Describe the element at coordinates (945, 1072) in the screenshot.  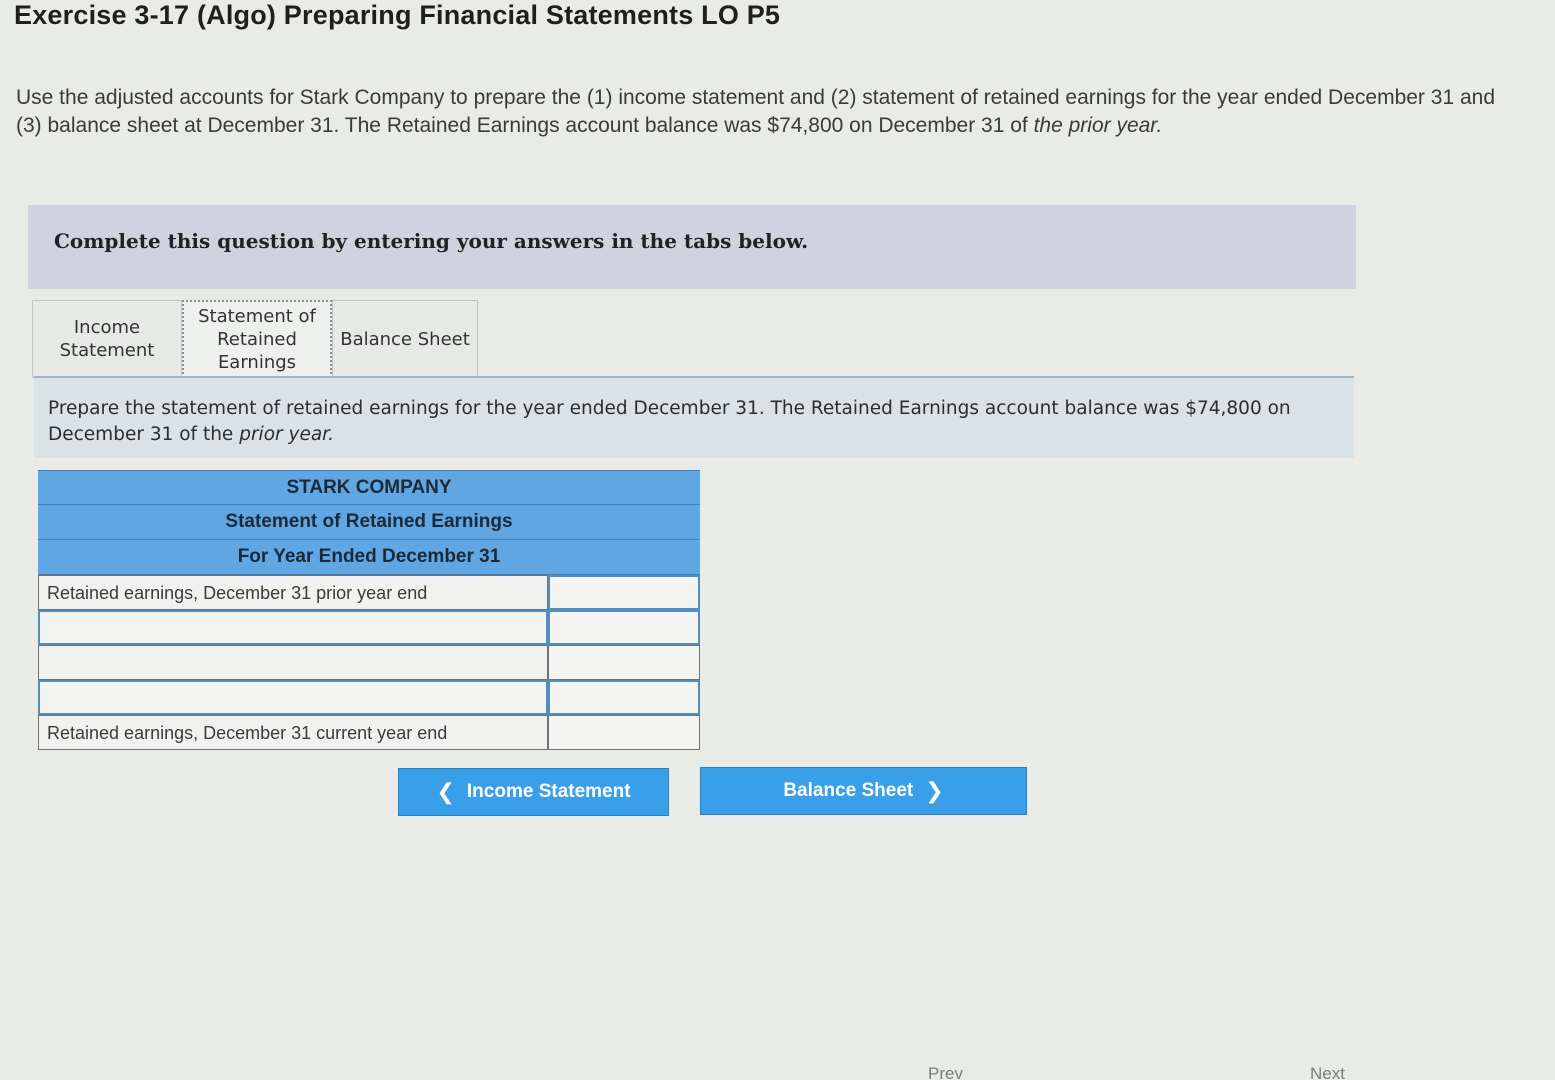
I see `prev-page-link: Prev` at that location.